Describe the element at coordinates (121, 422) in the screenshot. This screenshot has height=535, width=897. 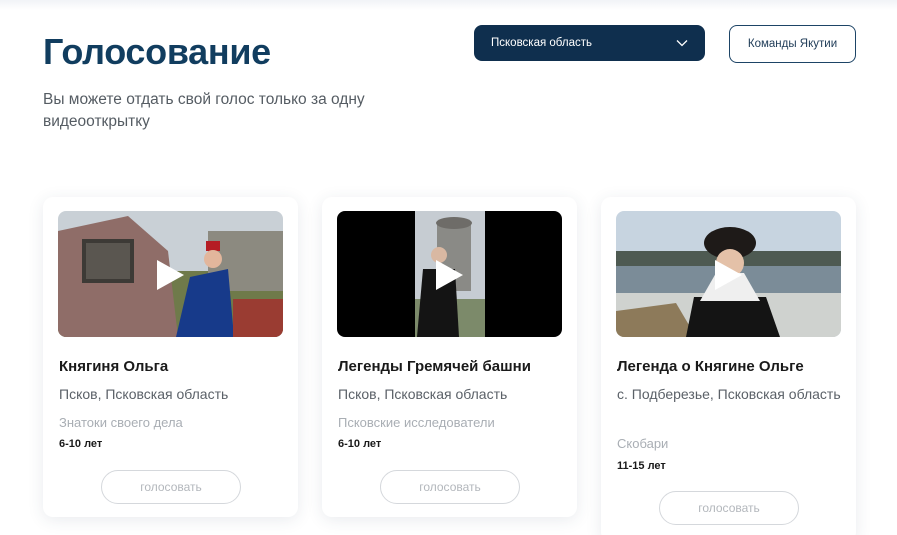
I see `card-team: Знатоки своего дела` at that location.